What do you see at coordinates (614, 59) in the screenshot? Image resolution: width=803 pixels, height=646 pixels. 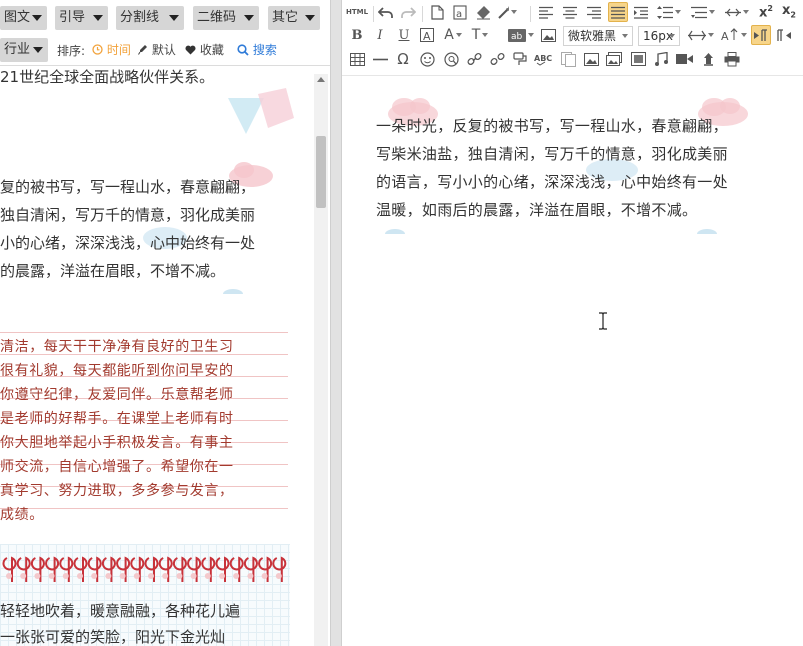 I see `gallery-icon` at bounding box center [614, 59].